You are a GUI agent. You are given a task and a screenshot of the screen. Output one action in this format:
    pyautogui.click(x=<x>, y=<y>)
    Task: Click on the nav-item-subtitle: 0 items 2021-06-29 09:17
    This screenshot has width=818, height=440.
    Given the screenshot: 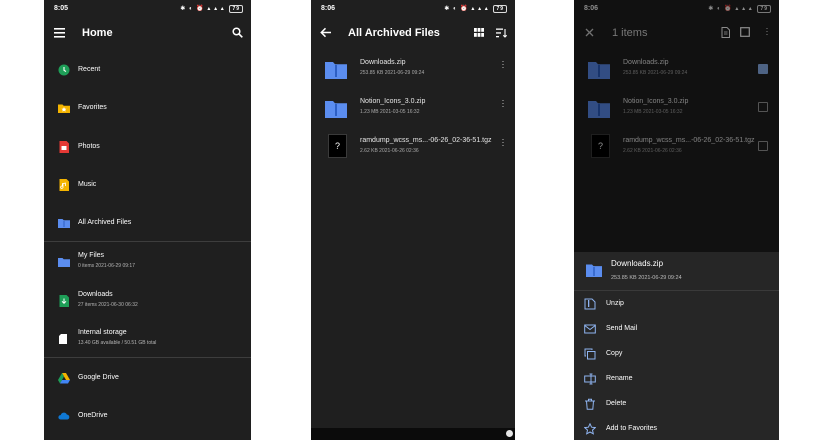 What is the action you would take?
    pyautogui.click(x=106, y=266)
    